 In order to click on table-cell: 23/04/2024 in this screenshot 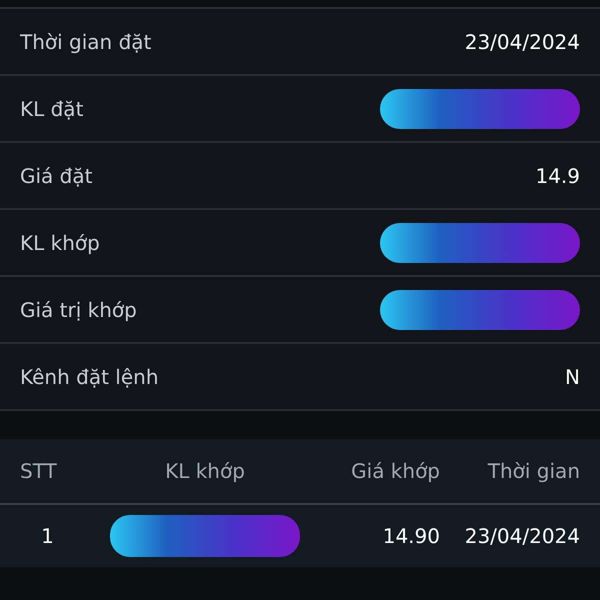, I will do `click(522, 536)`.